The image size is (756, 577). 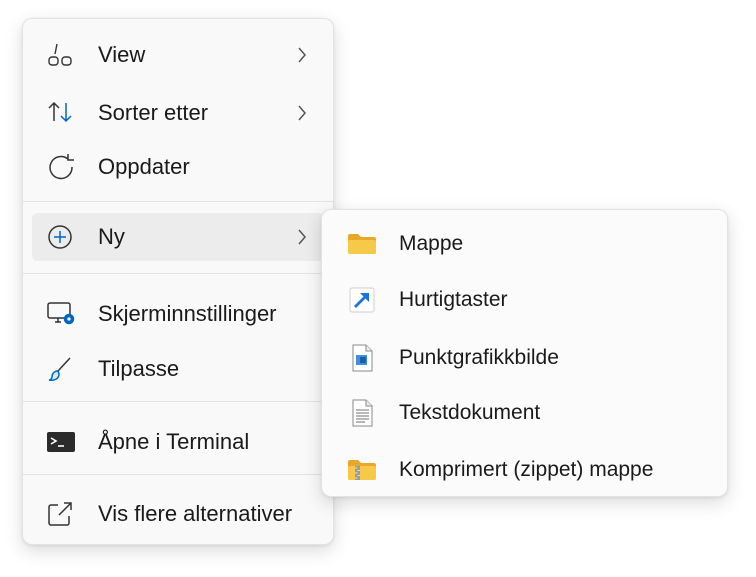 What do you see at coordinates (431, 243) in the screenshot?
I see `submenu-item-label: Mappe` at bounding box center [431, 243].